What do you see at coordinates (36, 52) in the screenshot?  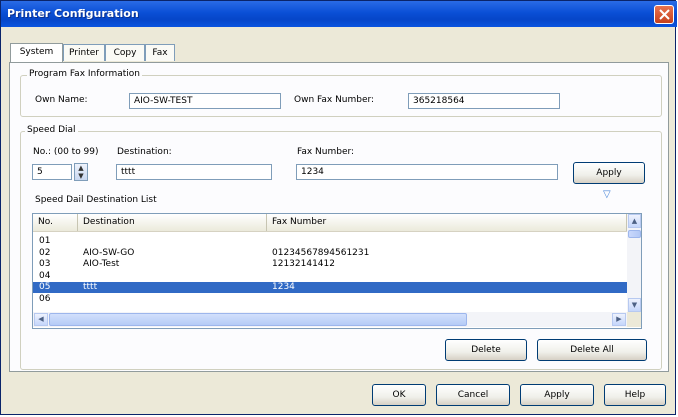 I see `tab-system: System` at bounding box center [36, 52].